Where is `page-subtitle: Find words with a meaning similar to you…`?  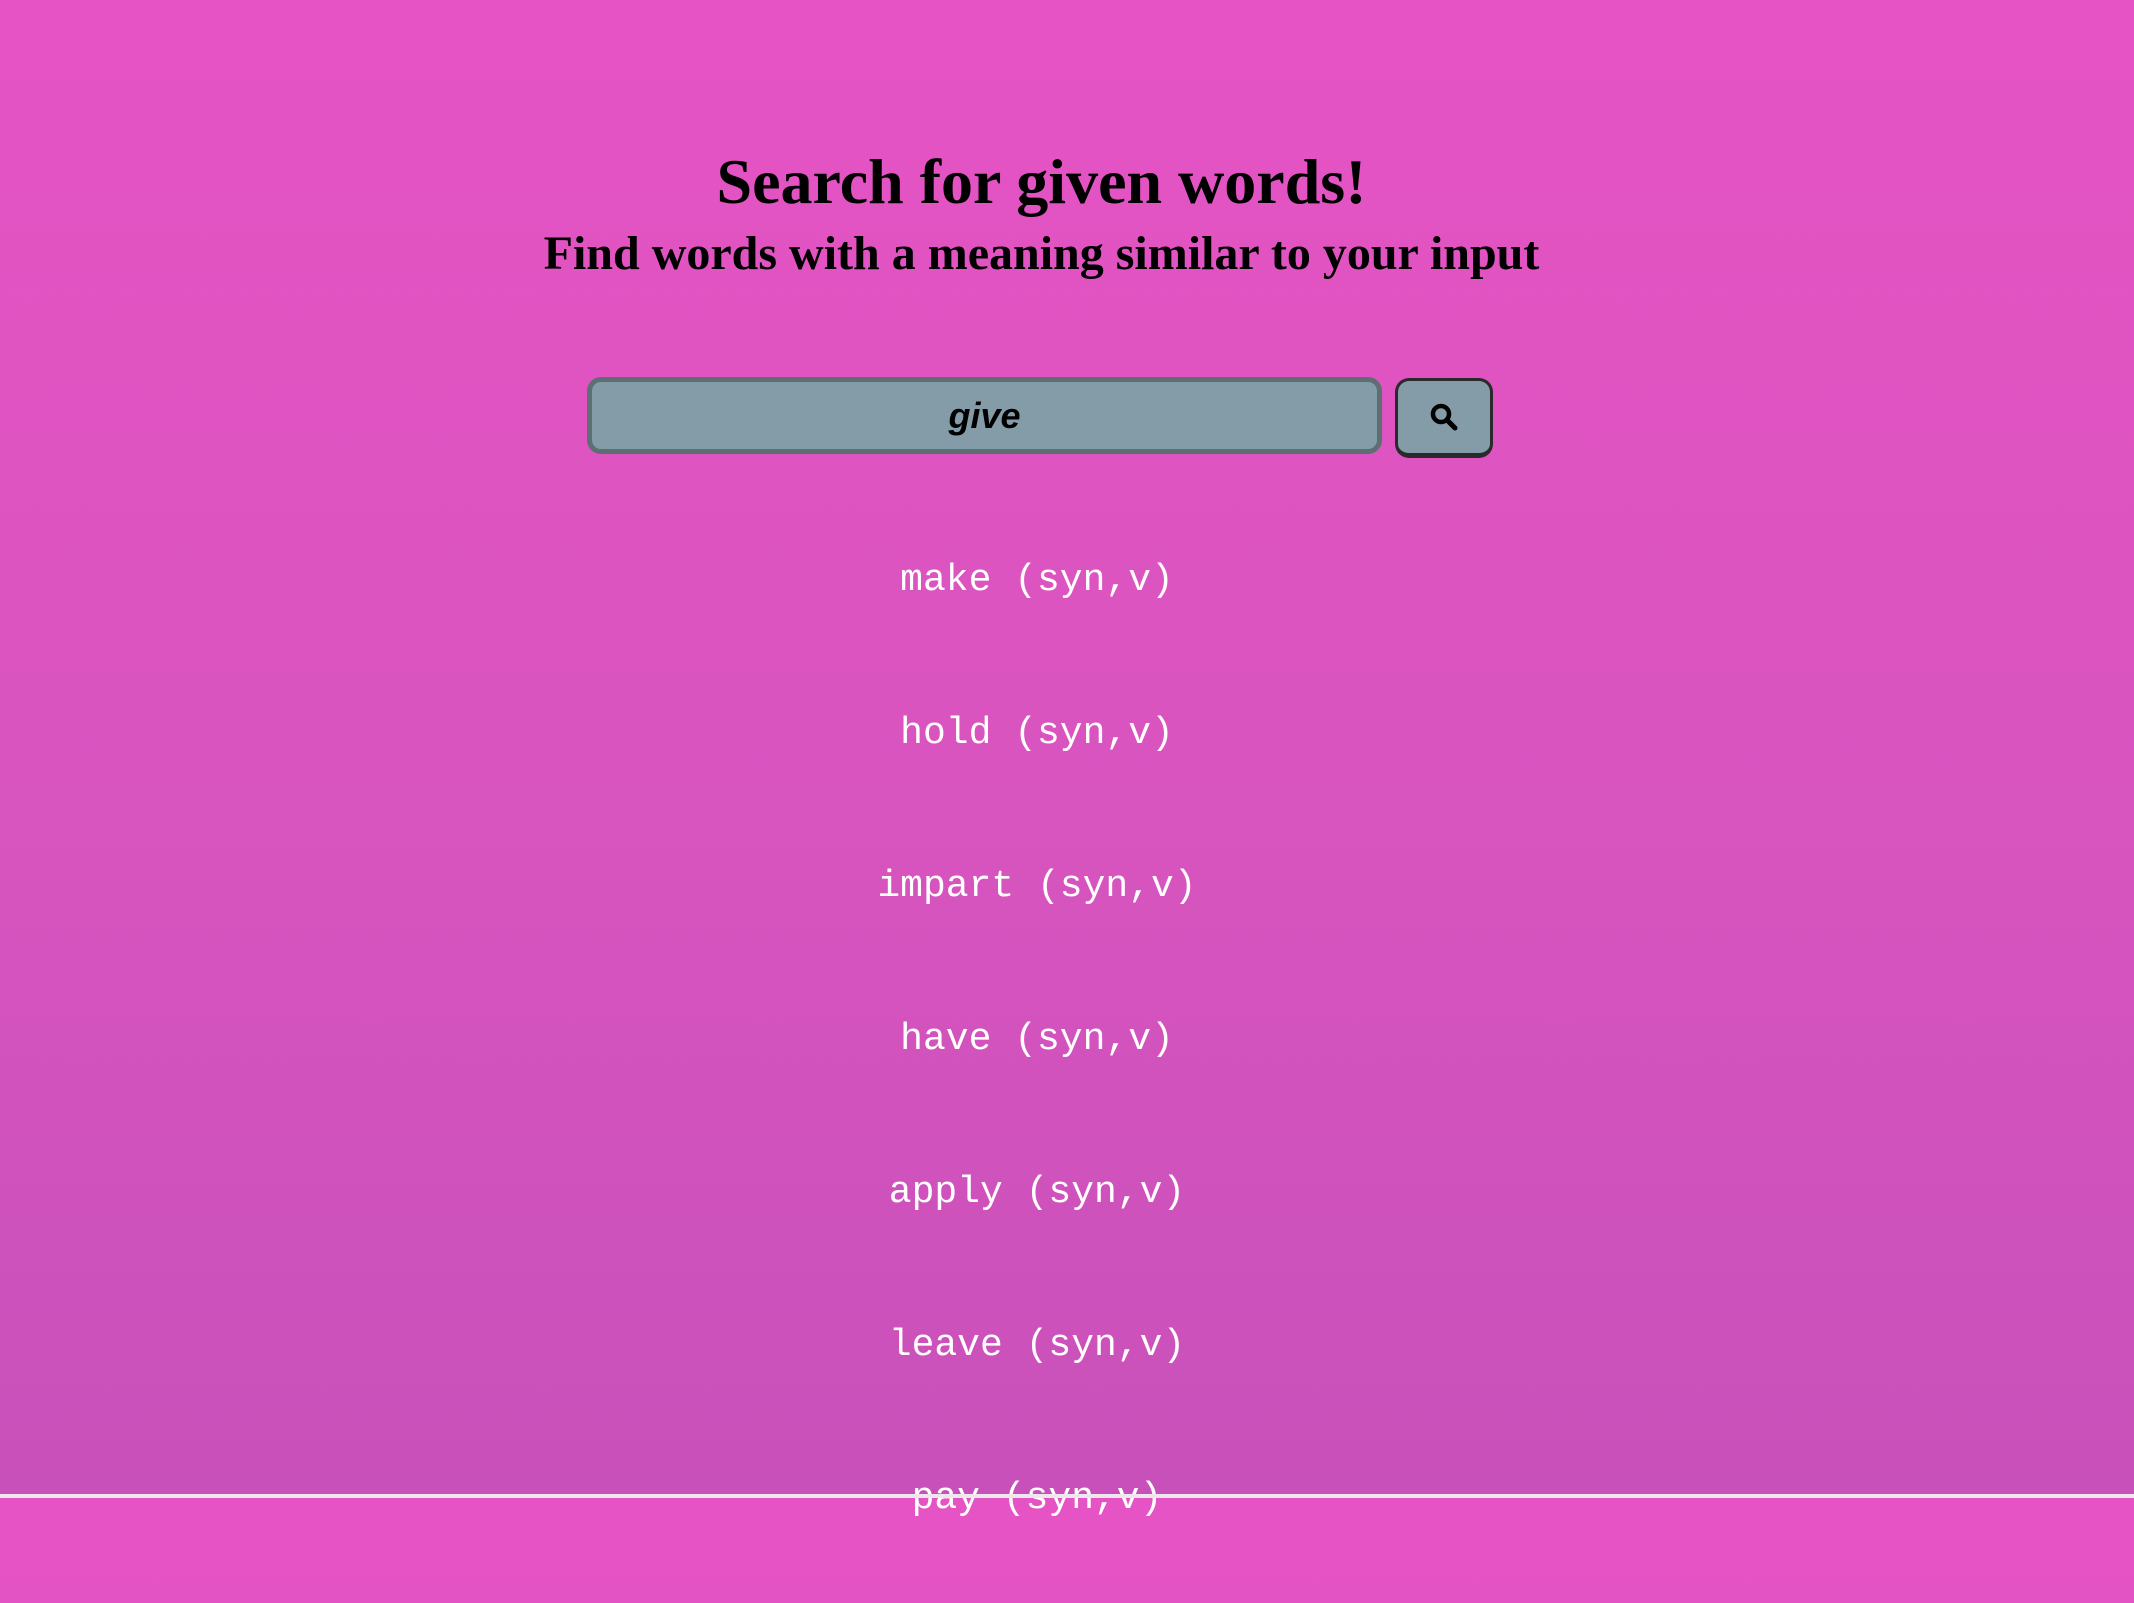
page-subtitle: Find words with a meaning similar to you… is located at coordinates (1041, 253).